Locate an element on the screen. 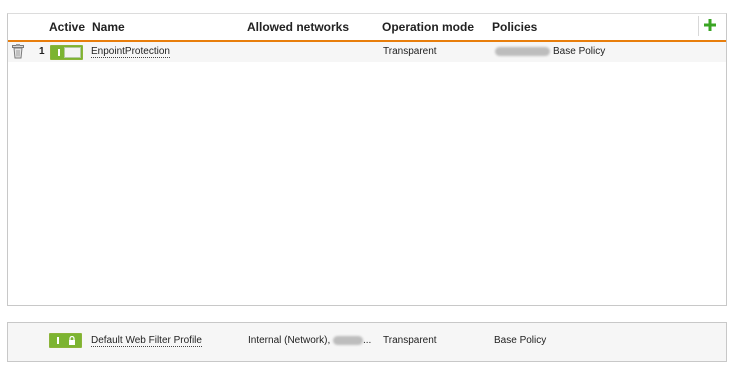 The image size is (741, 369). column-header-name: Name is located at coordinates (108, 27).